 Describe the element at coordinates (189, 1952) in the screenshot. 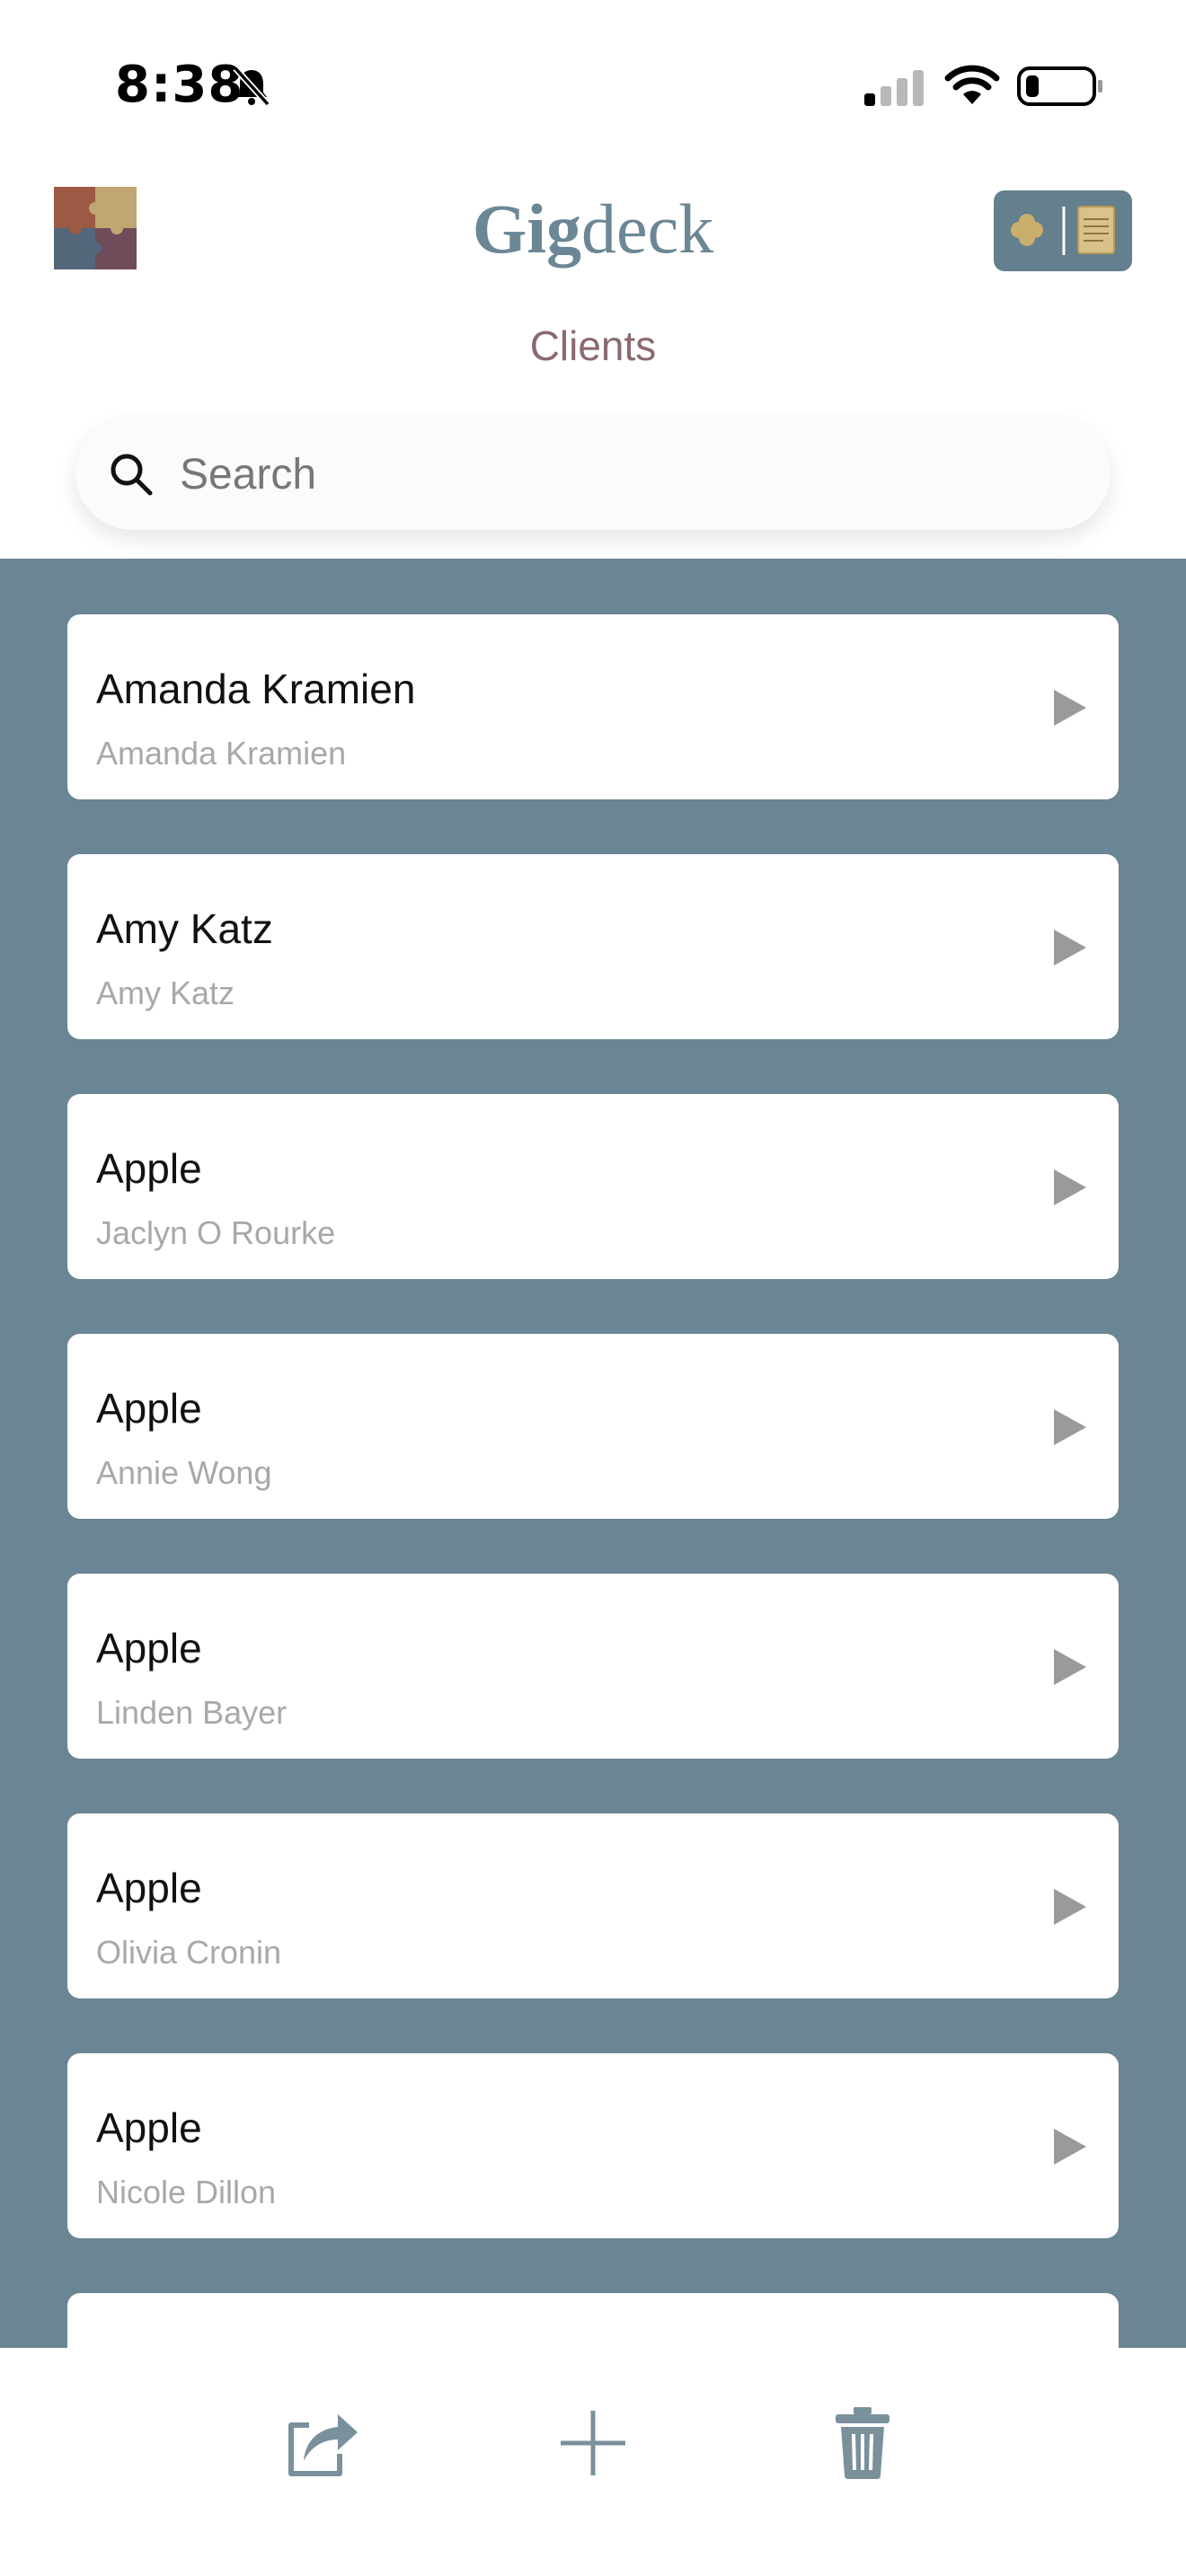

I see `client-contact: Olivia Cronin` at that location.